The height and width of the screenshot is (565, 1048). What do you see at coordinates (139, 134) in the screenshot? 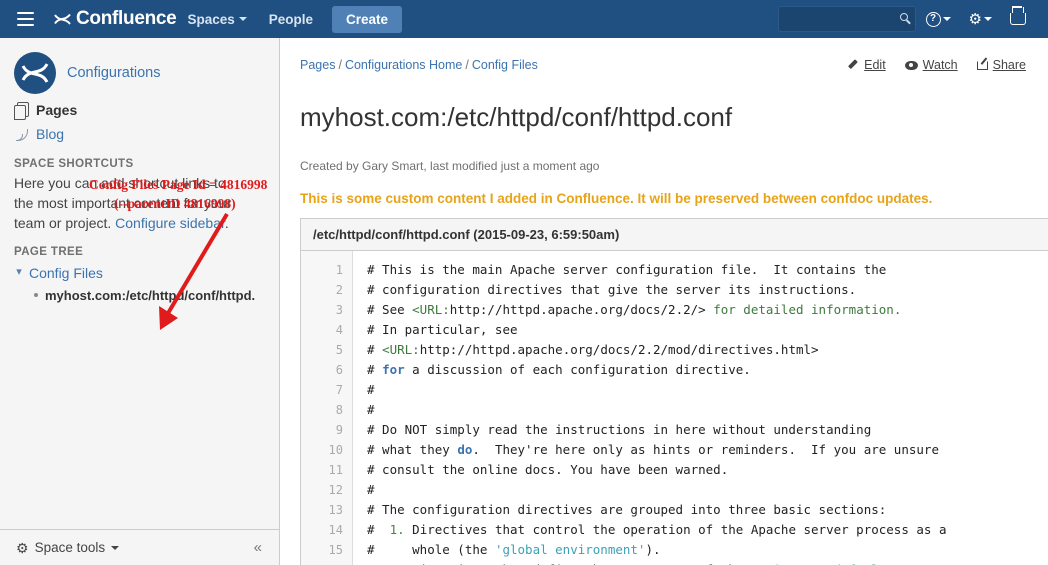
I see `sidebar-item-blog: Blog` at bounding box center [139, 134].